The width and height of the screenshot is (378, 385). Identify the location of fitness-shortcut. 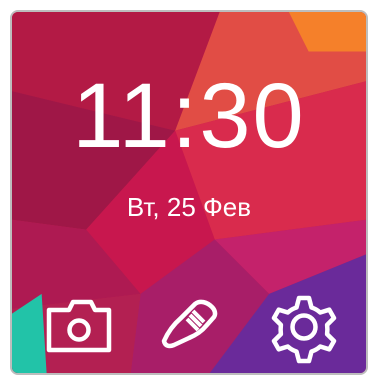
(191, 327).